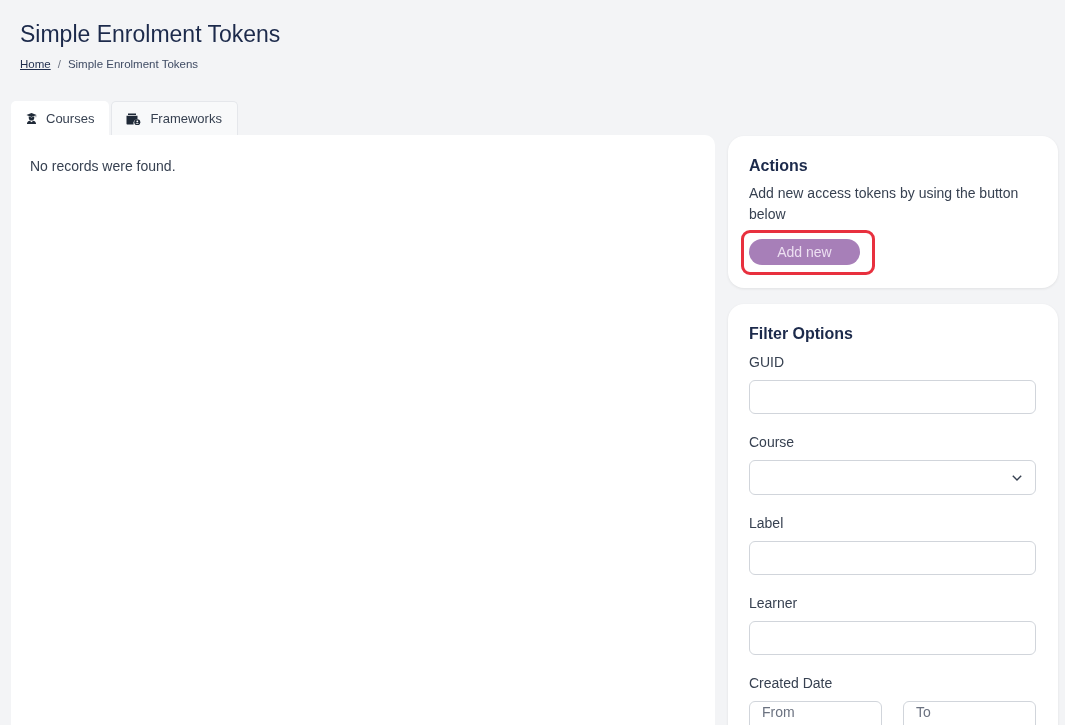 This screenshot has width=1065, height=725. I want to click on page-title: Simple Enrolment Tokens, so click(151, 34).